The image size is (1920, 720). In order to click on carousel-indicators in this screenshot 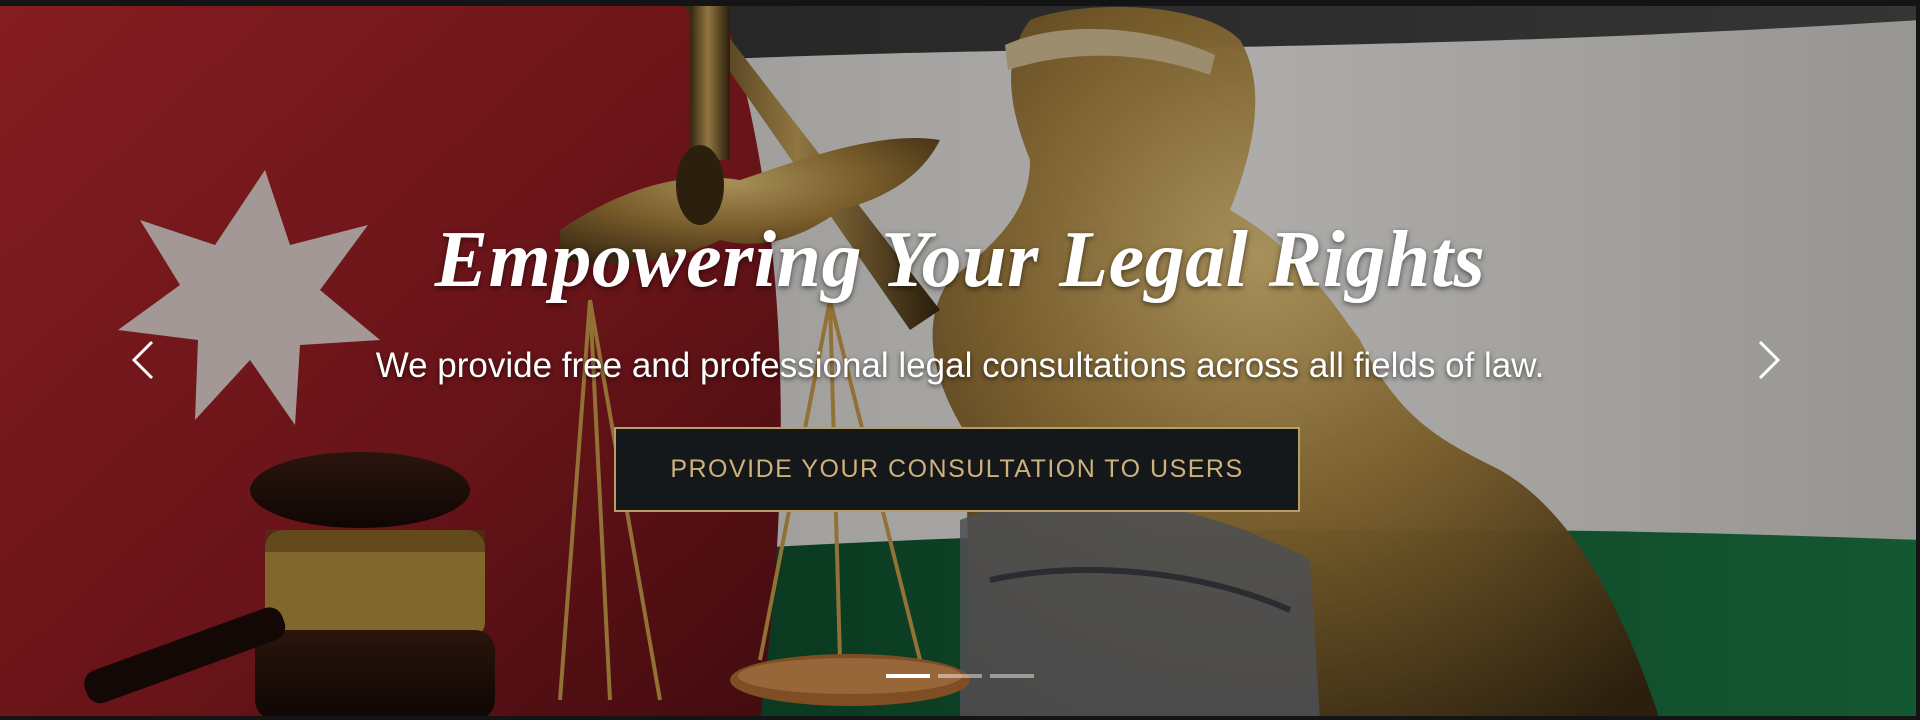, I will do `click(960, 676)`.